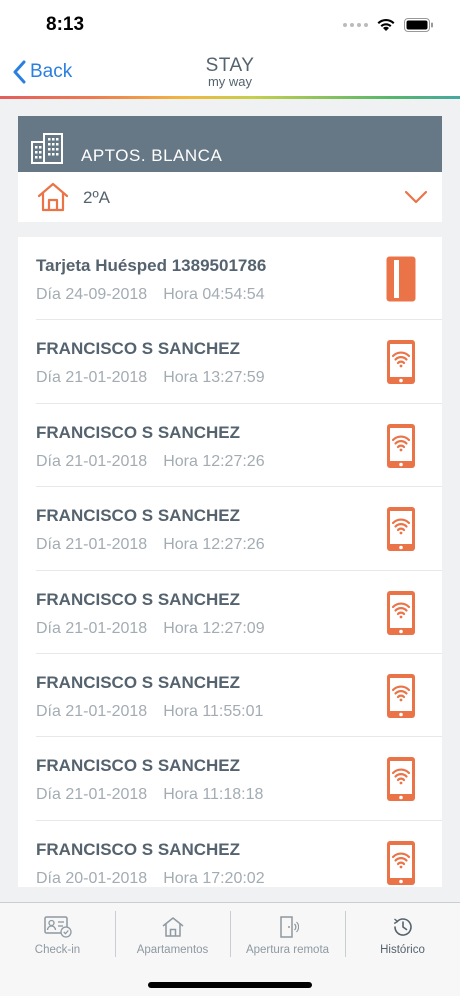 The width and height of the screenshot is (460, 996). Describe the element at coordinates (287, 950) in the screenshot. I see `tab-label: Apertura remota` at that location.